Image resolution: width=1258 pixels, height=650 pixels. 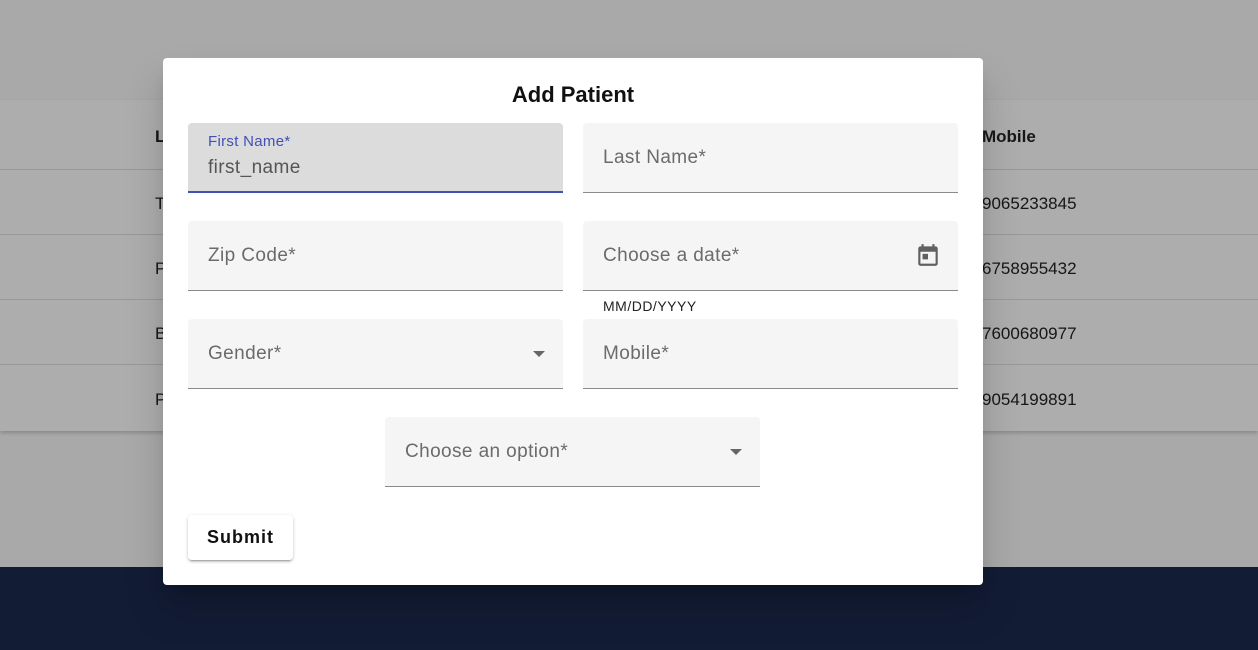 What do you see at coordinates (487, 451) in the screenshot?
I see `option-label: Choose an option*` at bounding box center [487, 451].